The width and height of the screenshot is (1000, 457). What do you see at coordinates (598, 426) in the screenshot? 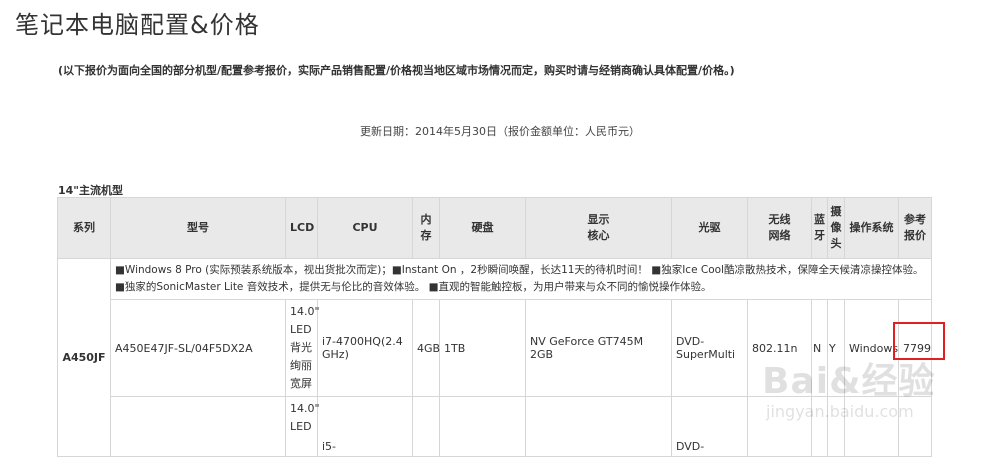
I see `gpu-cell` at bounding box center [598, 426].